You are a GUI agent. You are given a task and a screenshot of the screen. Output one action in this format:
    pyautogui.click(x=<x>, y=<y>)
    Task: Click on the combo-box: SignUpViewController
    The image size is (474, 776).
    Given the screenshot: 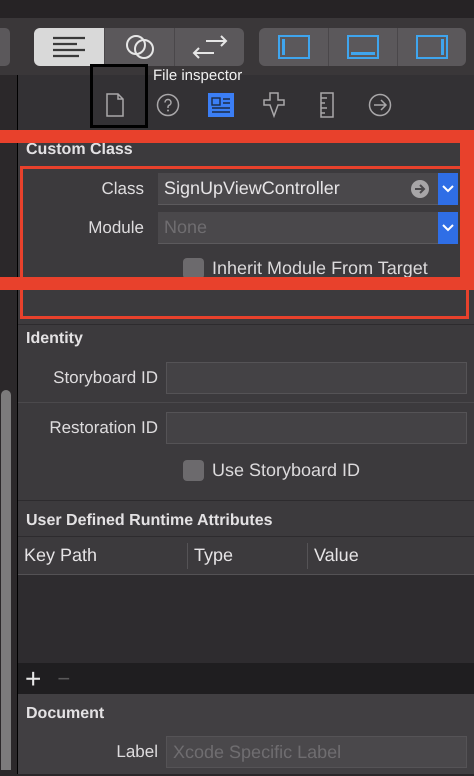 What is the action you would take?
    pyautogui.click(x=298, y=189)
    